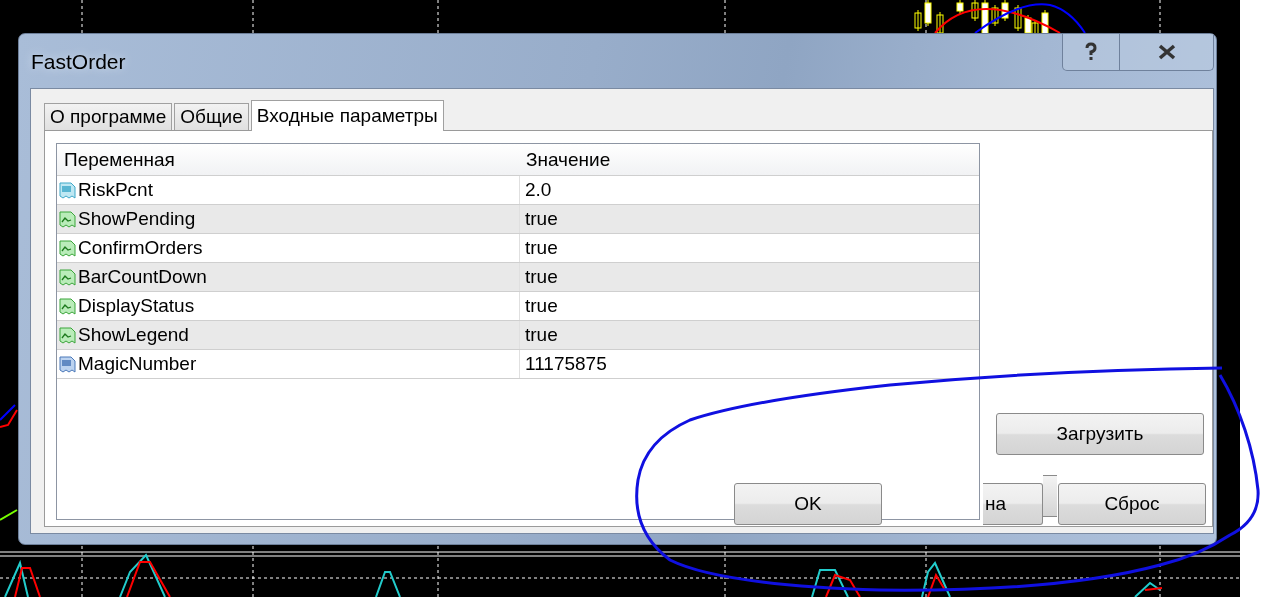 This screenshot has height=597, width=1267. What do you see at coordinates (518, 190) in the screenshot?
I see `table-row: RiskPcnt 2.0` at bounding box center [518, 190].